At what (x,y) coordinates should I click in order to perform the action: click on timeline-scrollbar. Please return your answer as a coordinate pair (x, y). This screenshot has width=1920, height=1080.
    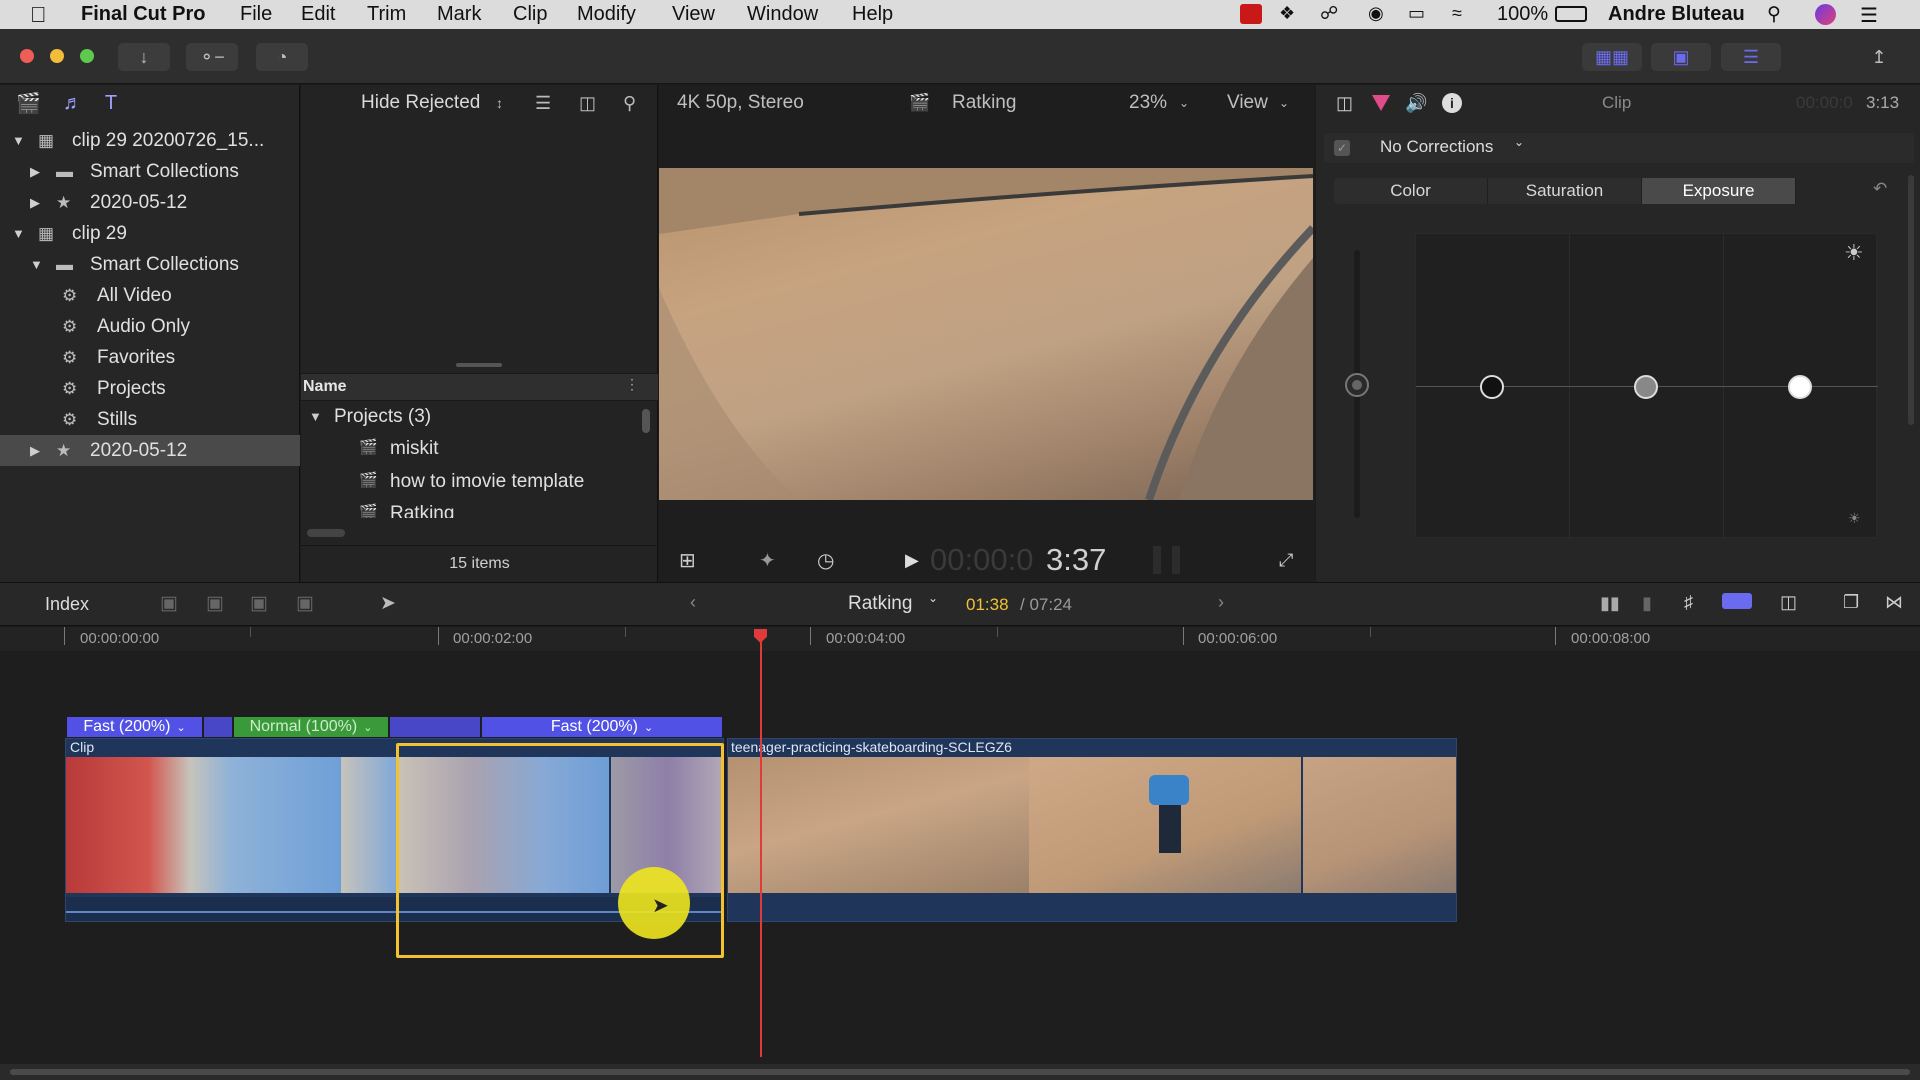
    Looking at the image, I should click on (960, 1072).